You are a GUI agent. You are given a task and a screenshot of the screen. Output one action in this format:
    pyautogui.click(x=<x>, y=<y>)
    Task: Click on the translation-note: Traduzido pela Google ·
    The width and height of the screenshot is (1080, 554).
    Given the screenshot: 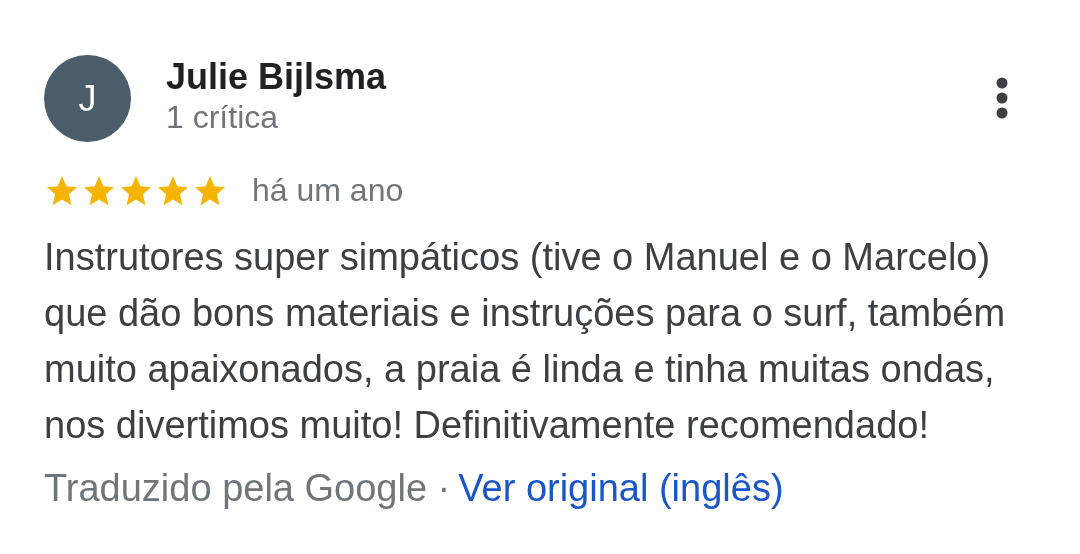 What is the action you would take?
    pyautogui.click(x=247, y=488)
    